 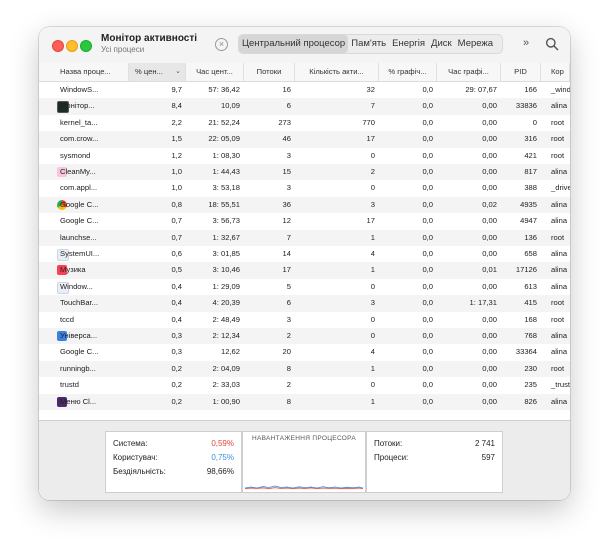 What do you see at coordinates (521, 72) in the screenshot?
I see `column-header-pid: PID` at bounding box center [521, 72].